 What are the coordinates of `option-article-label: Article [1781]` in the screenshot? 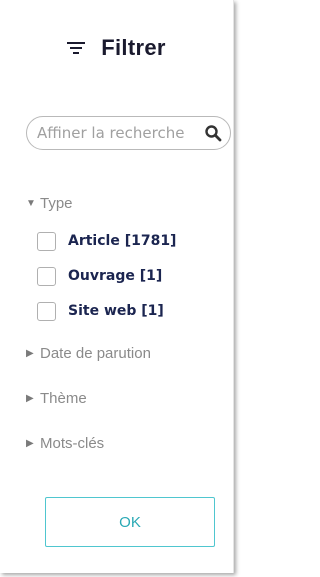 It's located at (122, 241).